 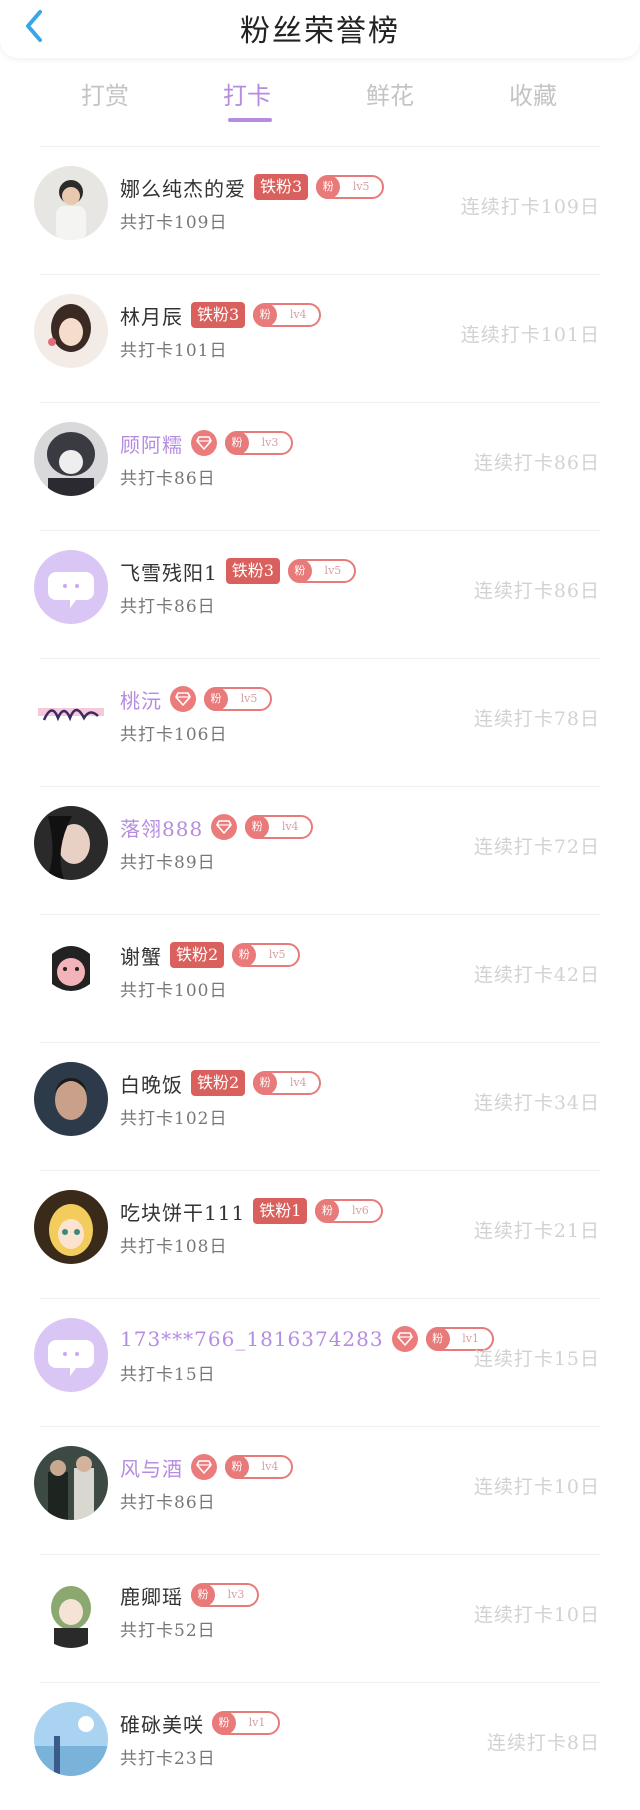 I want to click on total-checkin: 共打卡109日, so click(x=174, y=223).